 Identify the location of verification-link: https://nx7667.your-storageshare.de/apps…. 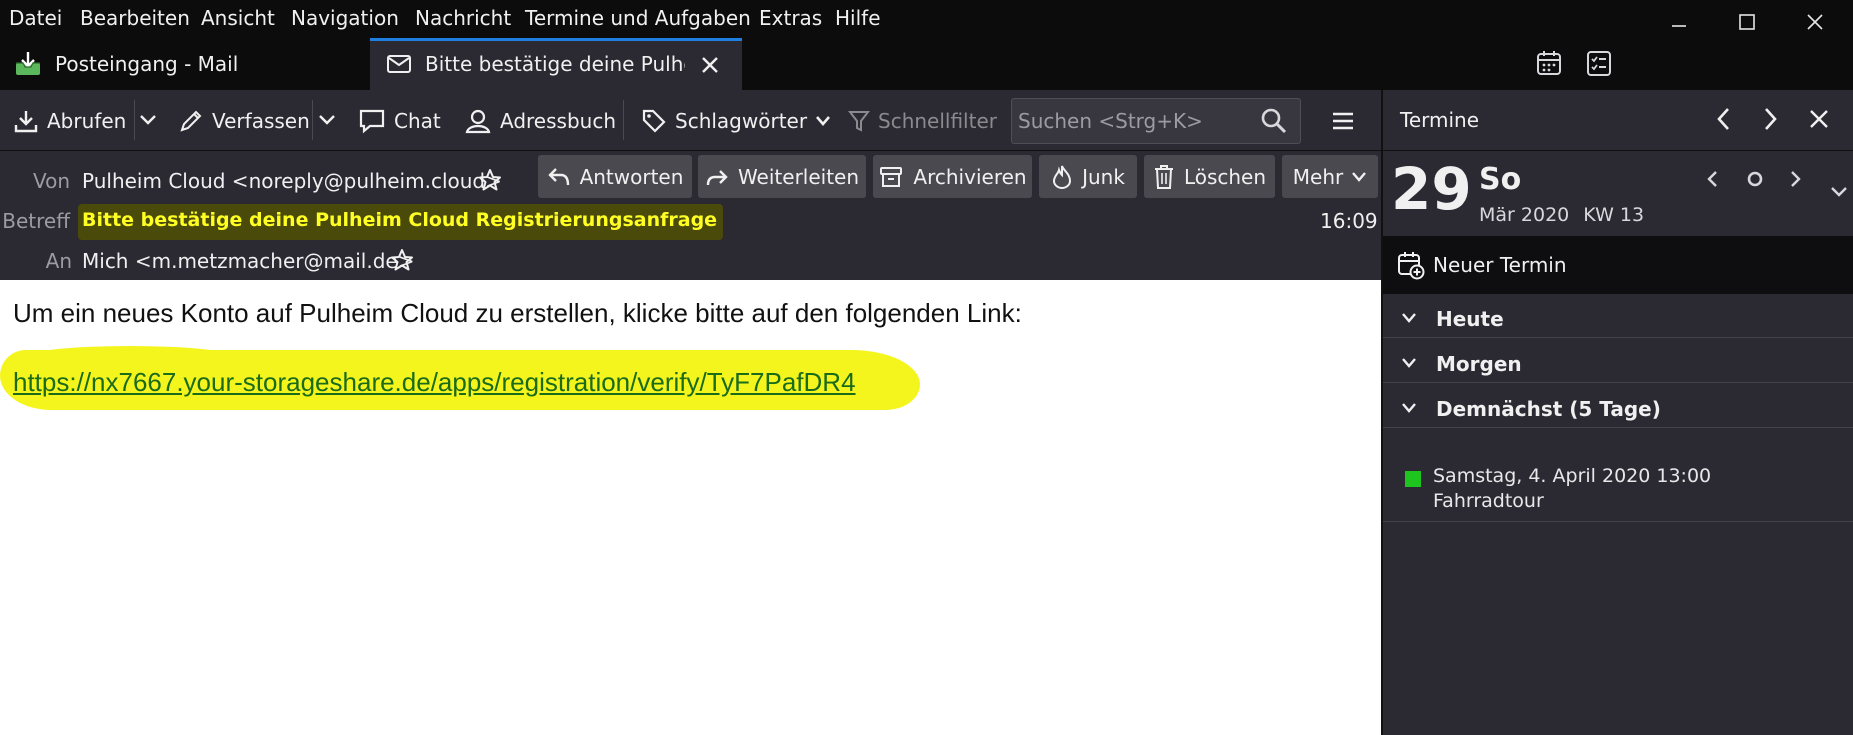
(434, 382).